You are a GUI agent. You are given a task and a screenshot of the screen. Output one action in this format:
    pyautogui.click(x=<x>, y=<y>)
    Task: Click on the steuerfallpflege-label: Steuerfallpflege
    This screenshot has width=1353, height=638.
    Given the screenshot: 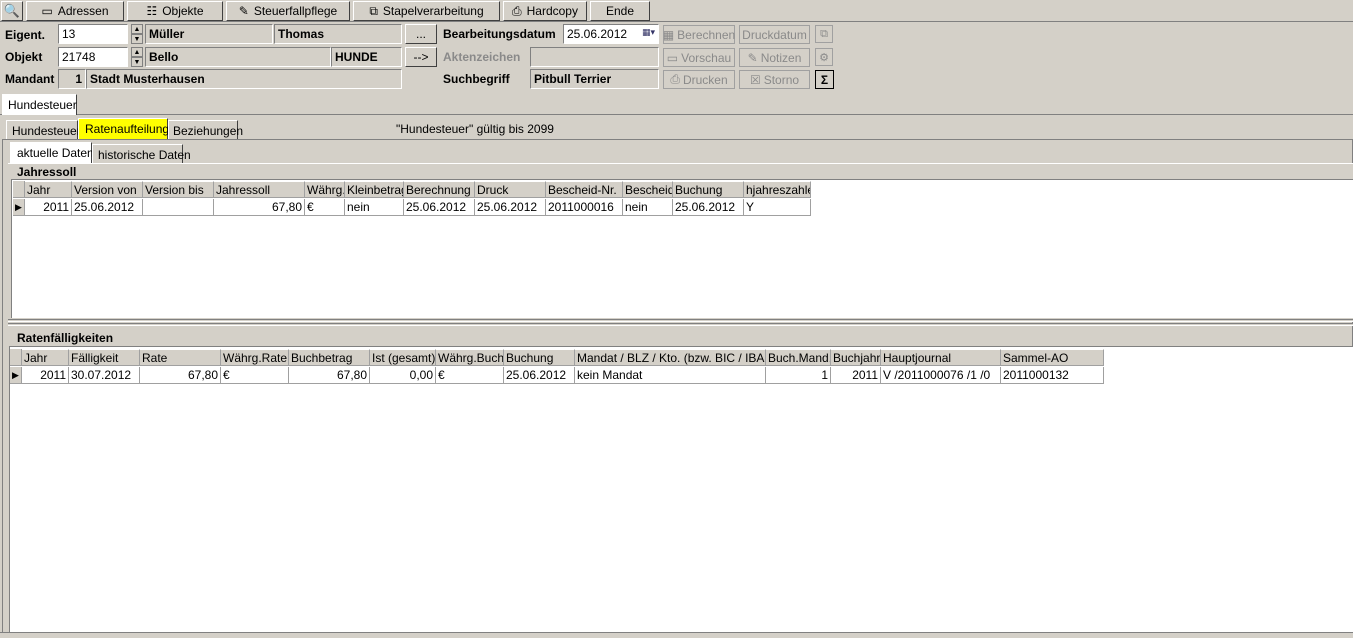 What is the action you would take?
    pyautogui.click(x=295, y=11)
    